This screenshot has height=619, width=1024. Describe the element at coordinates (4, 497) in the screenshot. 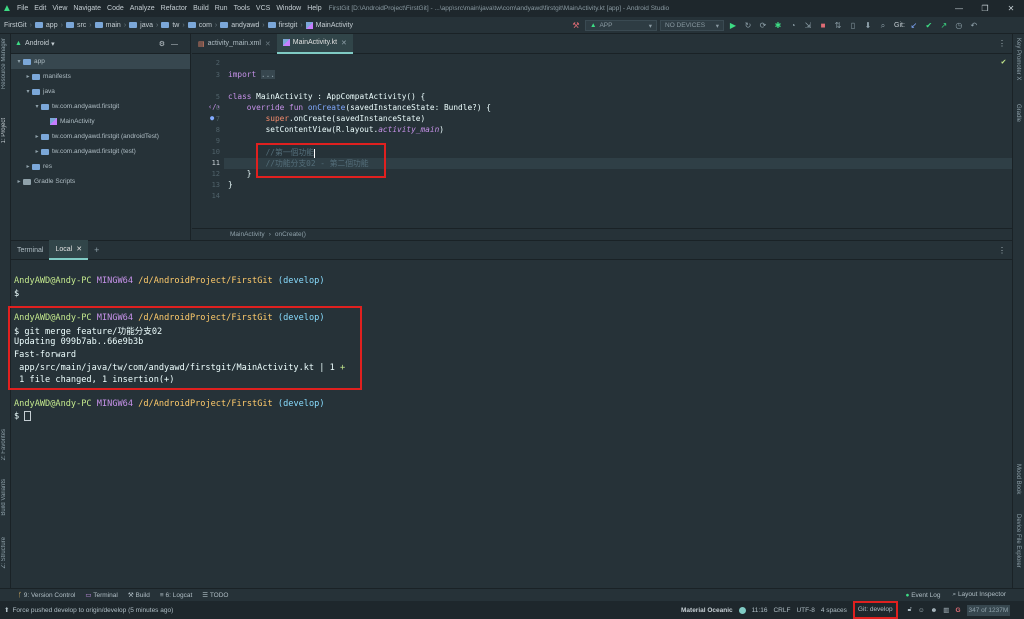

I see `build-variants-tab: Build Variants` at that location.